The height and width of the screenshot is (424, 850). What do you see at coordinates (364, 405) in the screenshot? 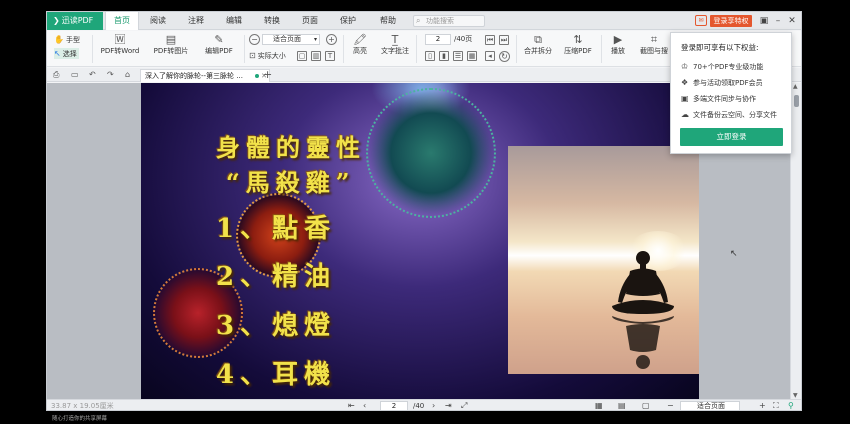
I see `prev-page-icon: ‹` at bounding box center [364, 405].